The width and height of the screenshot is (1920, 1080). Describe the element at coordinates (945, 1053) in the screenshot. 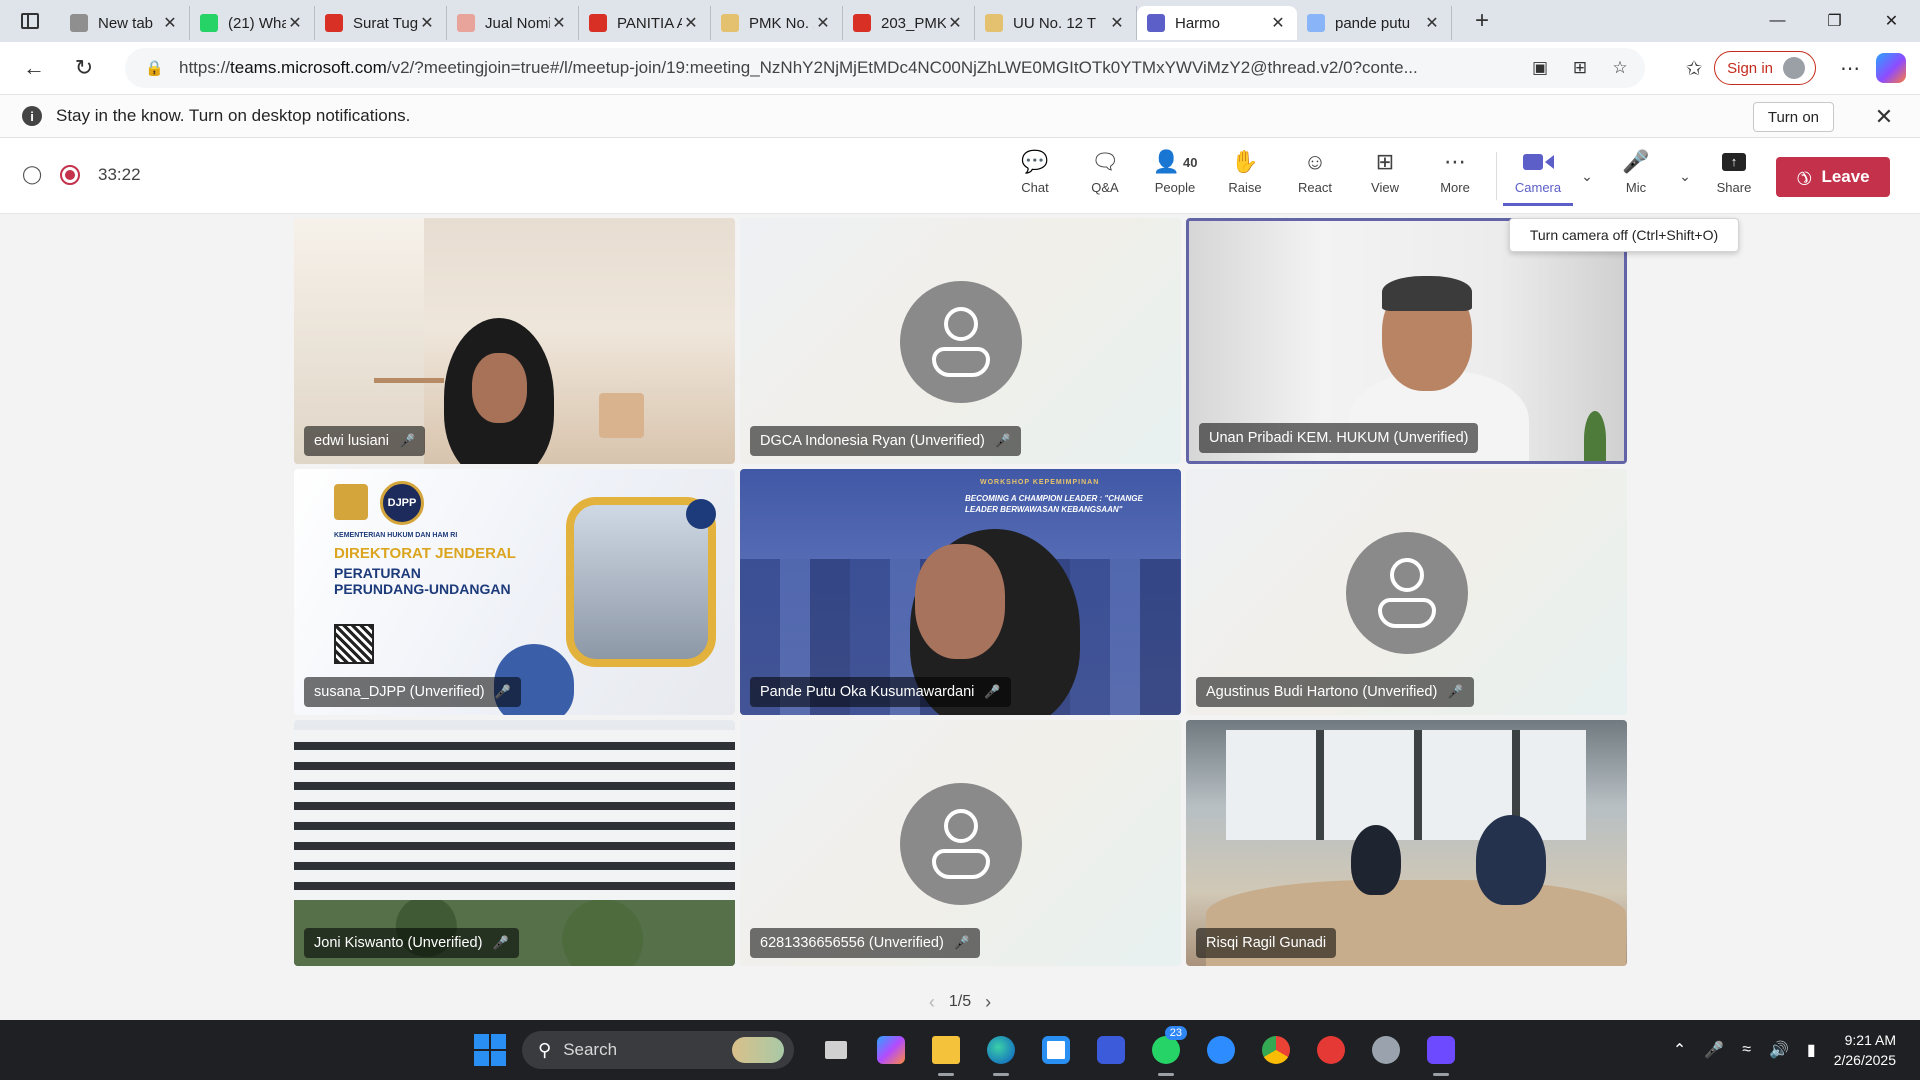

I see `file-explorer-icon` at that location.